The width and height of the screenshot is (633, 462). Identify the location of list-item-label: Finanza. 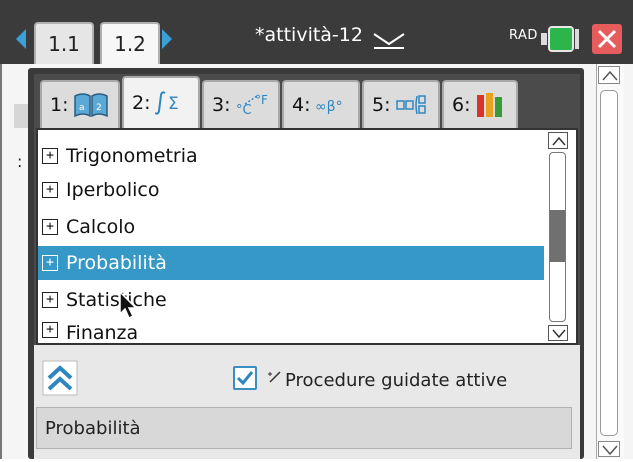
(102, 333).